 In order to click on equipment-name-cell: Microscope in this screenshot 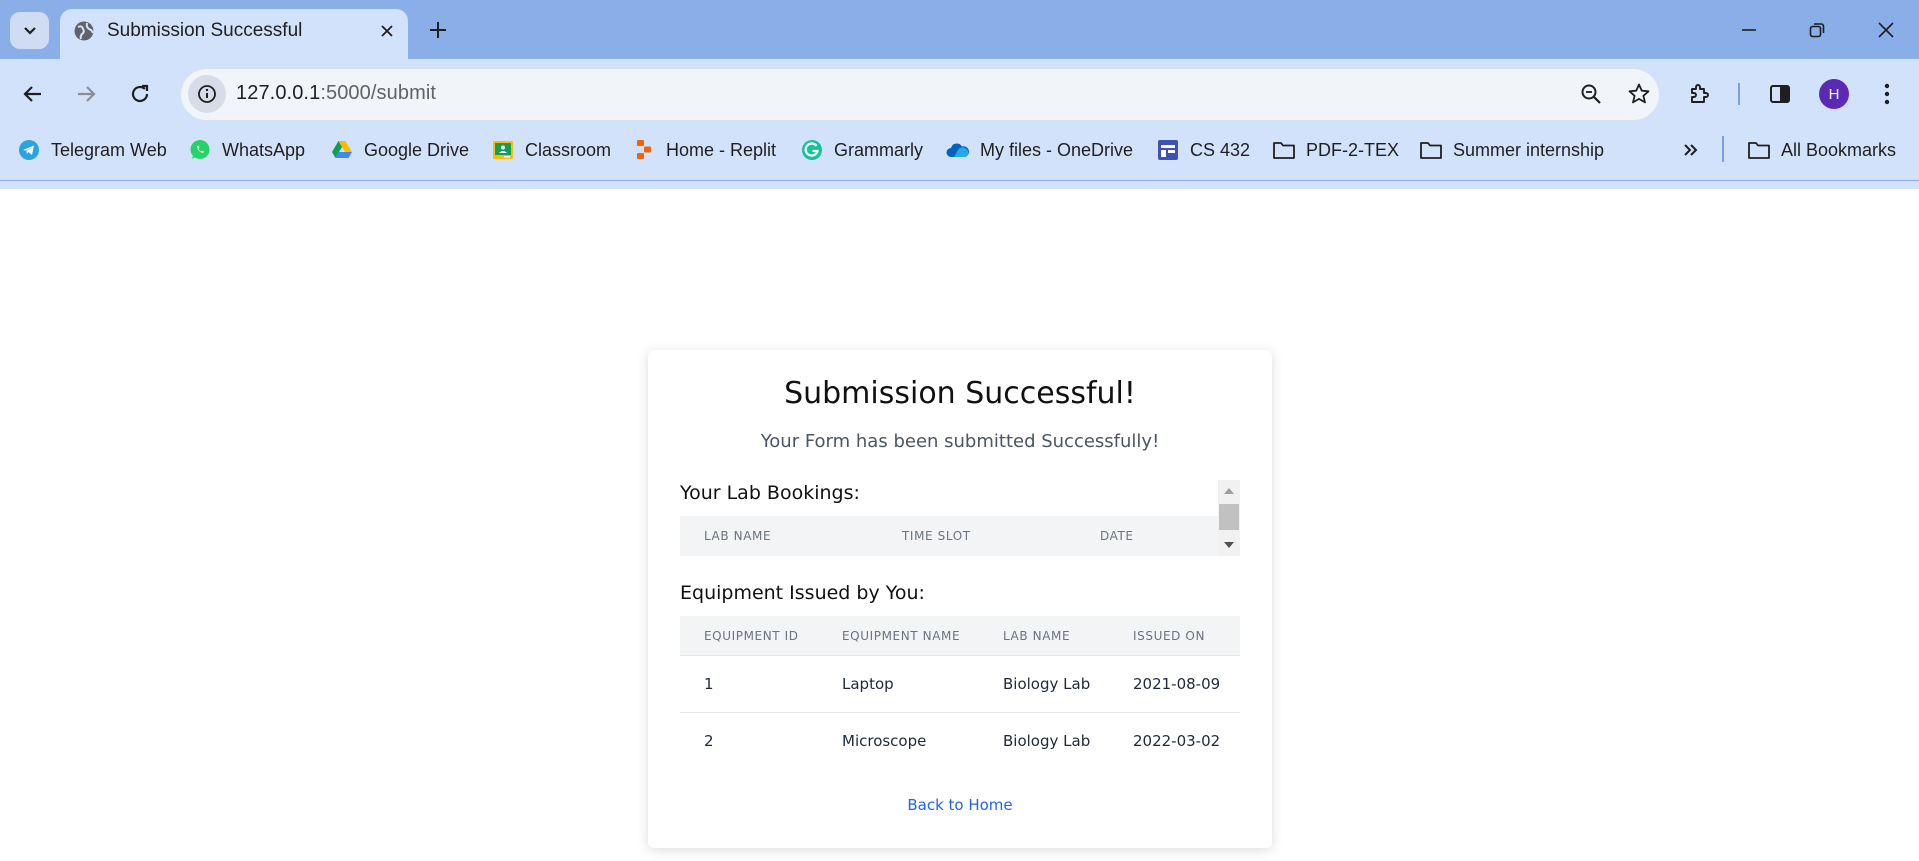, I will do `click(884, 741)`.